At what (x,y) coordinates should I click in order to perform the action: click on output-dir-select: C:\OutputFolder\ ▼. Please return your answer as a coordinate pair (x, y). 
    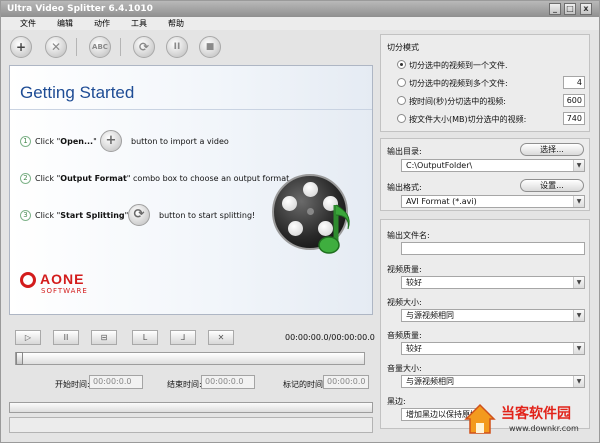
    Looking at the image, I should click on (493, 165).